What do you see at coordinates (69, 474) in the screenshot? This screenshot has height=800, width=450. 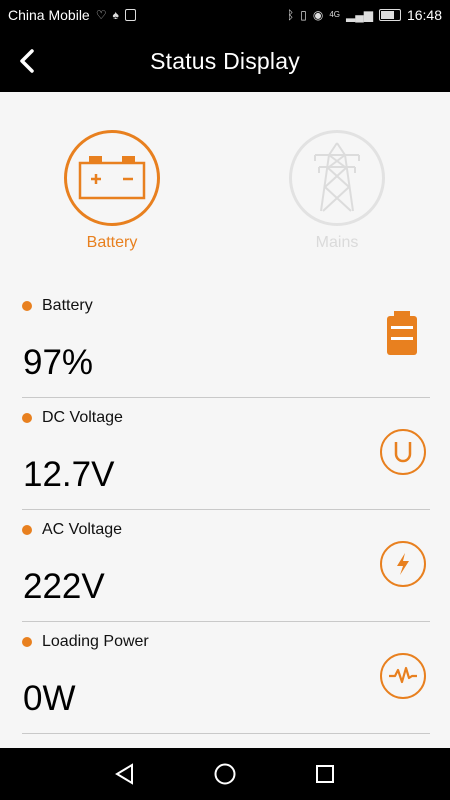 I see `status-value-dc-voltage: 12.7V` at bounding box center [69, 474].